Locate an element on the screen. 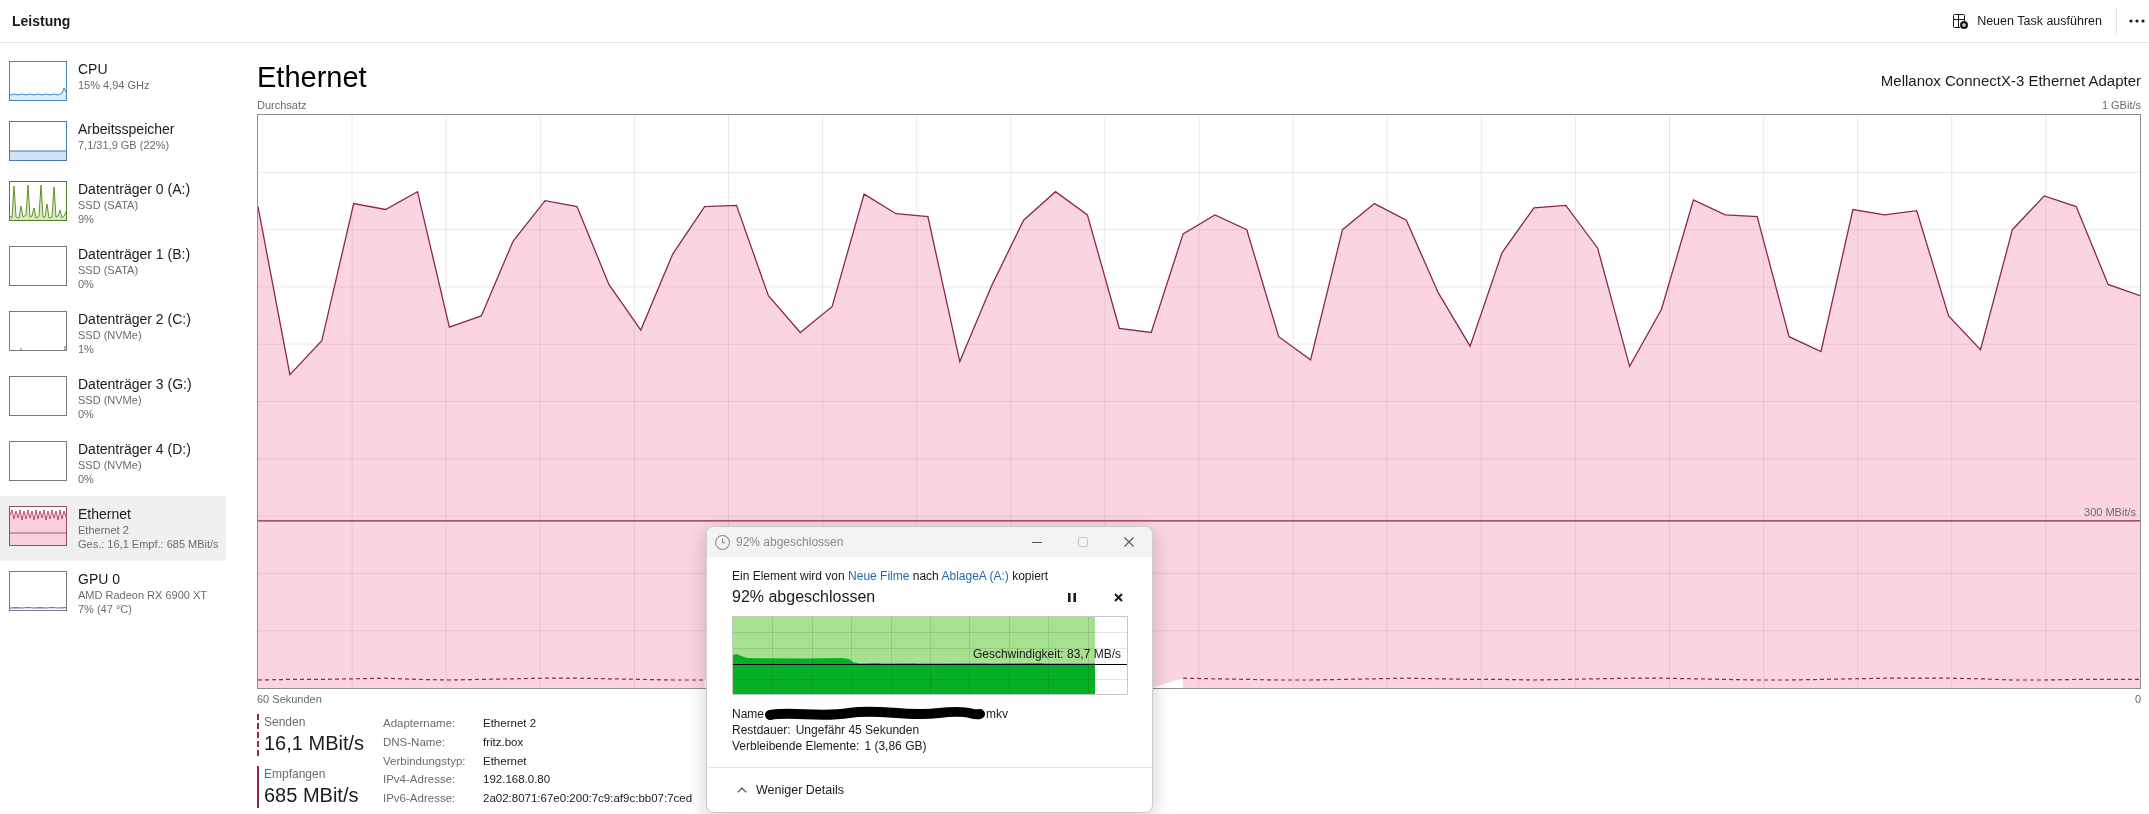  property-label: IPv6-Adresse: is located at coordinates (420, 799).